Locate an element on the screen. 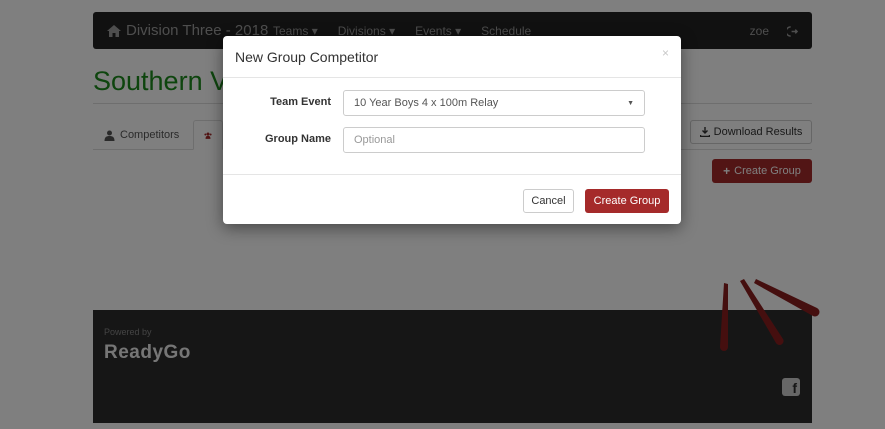 Image resolution: width=885 pixels, height=429 pixels. cancel-button: Cancel is located at coordinates (548, 201).